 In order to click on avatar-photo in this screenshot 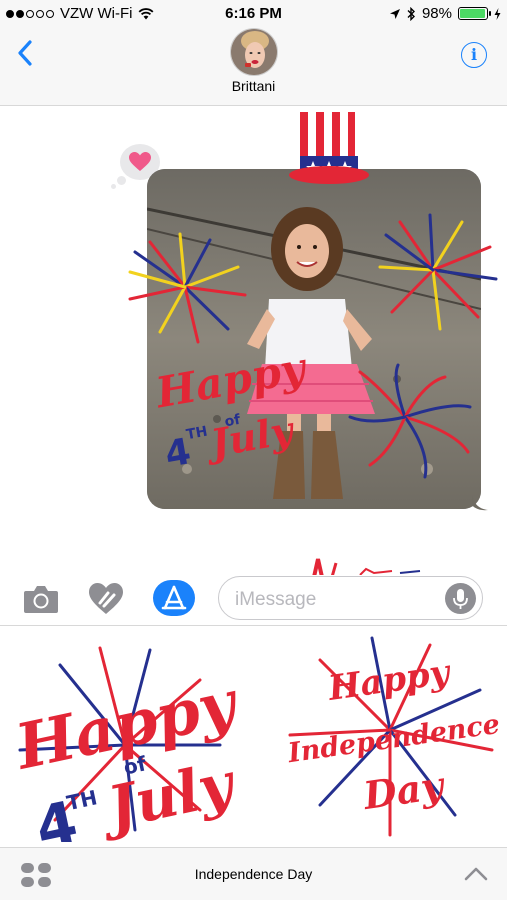, I will do `click(254, 52)`.